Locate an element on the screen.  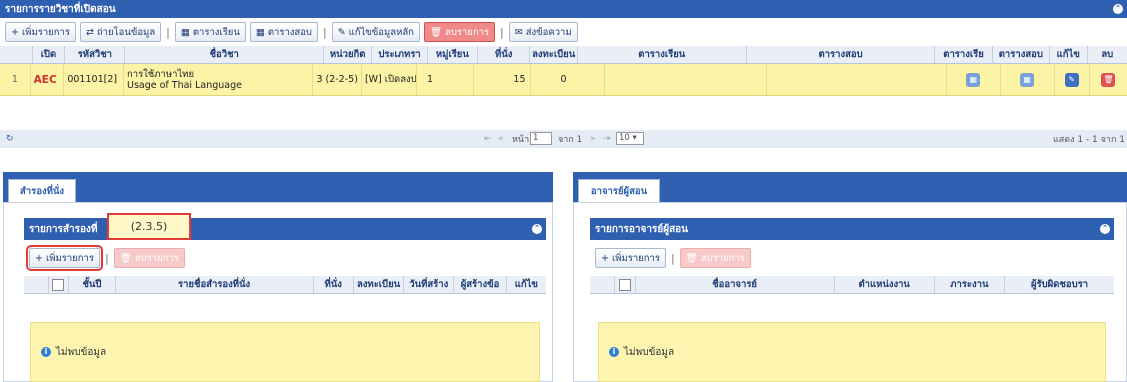
exam-schedule-action: ▦ is located at coordinates (1028, 79).